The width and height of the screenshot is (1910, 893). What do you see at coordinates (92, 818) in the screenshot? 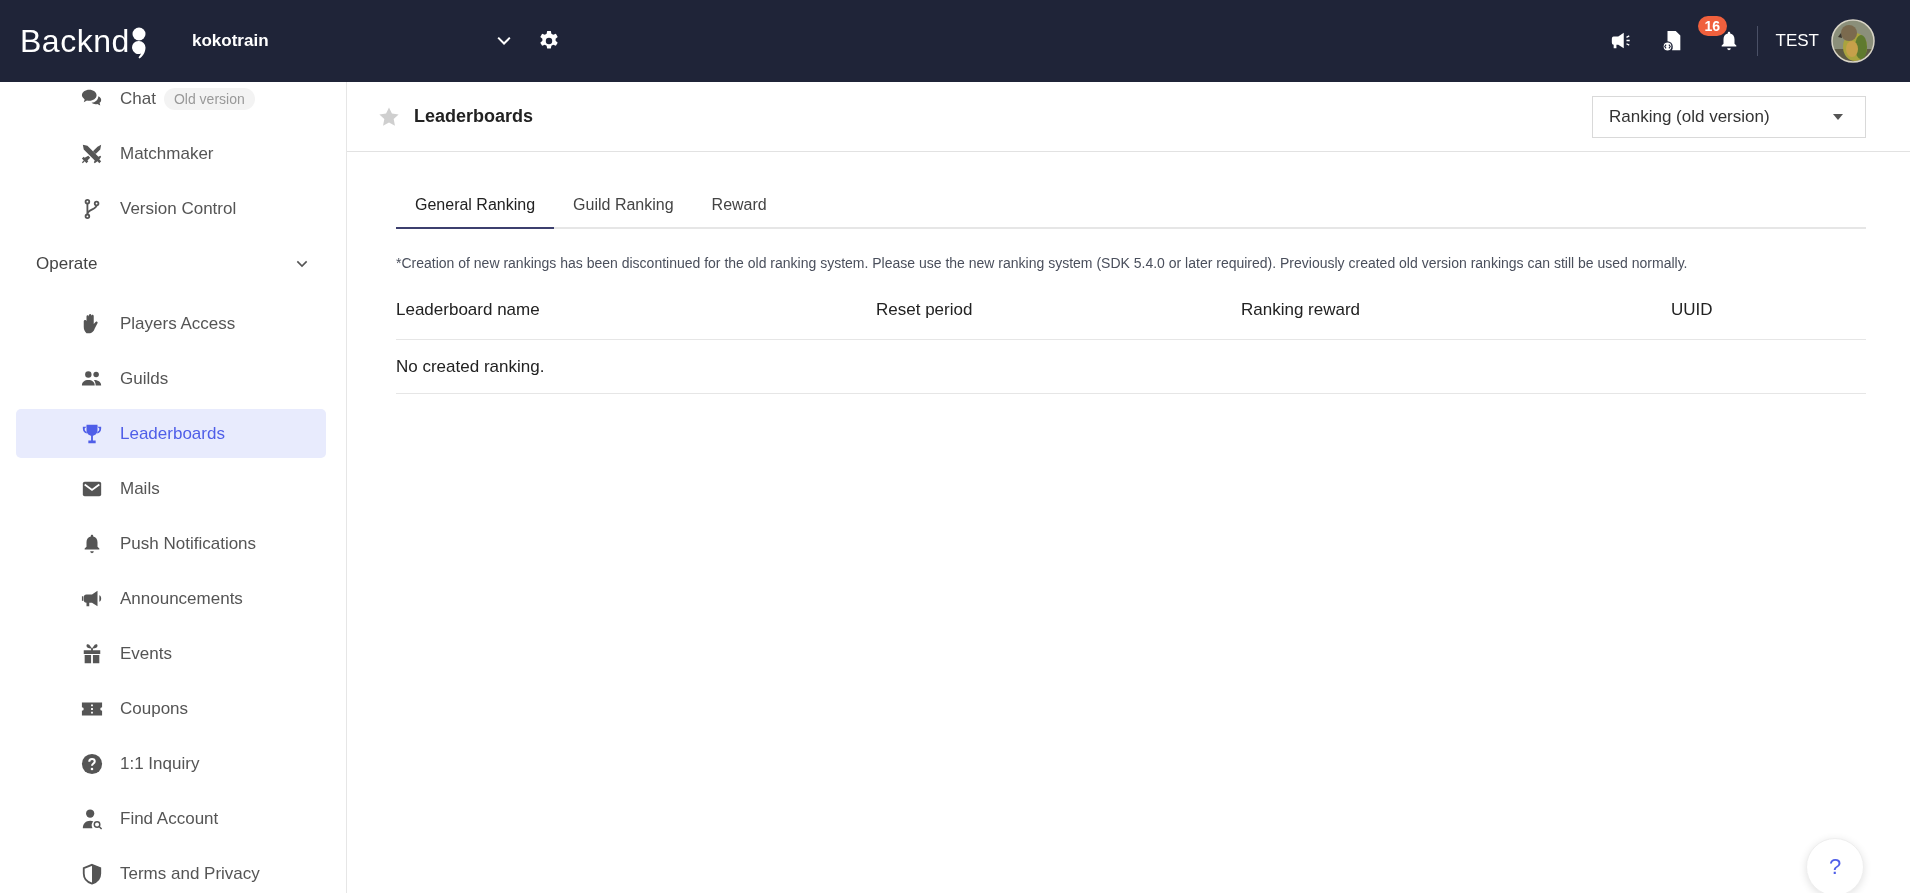
I see `person-search-icon` at bounding box center [92, 818].